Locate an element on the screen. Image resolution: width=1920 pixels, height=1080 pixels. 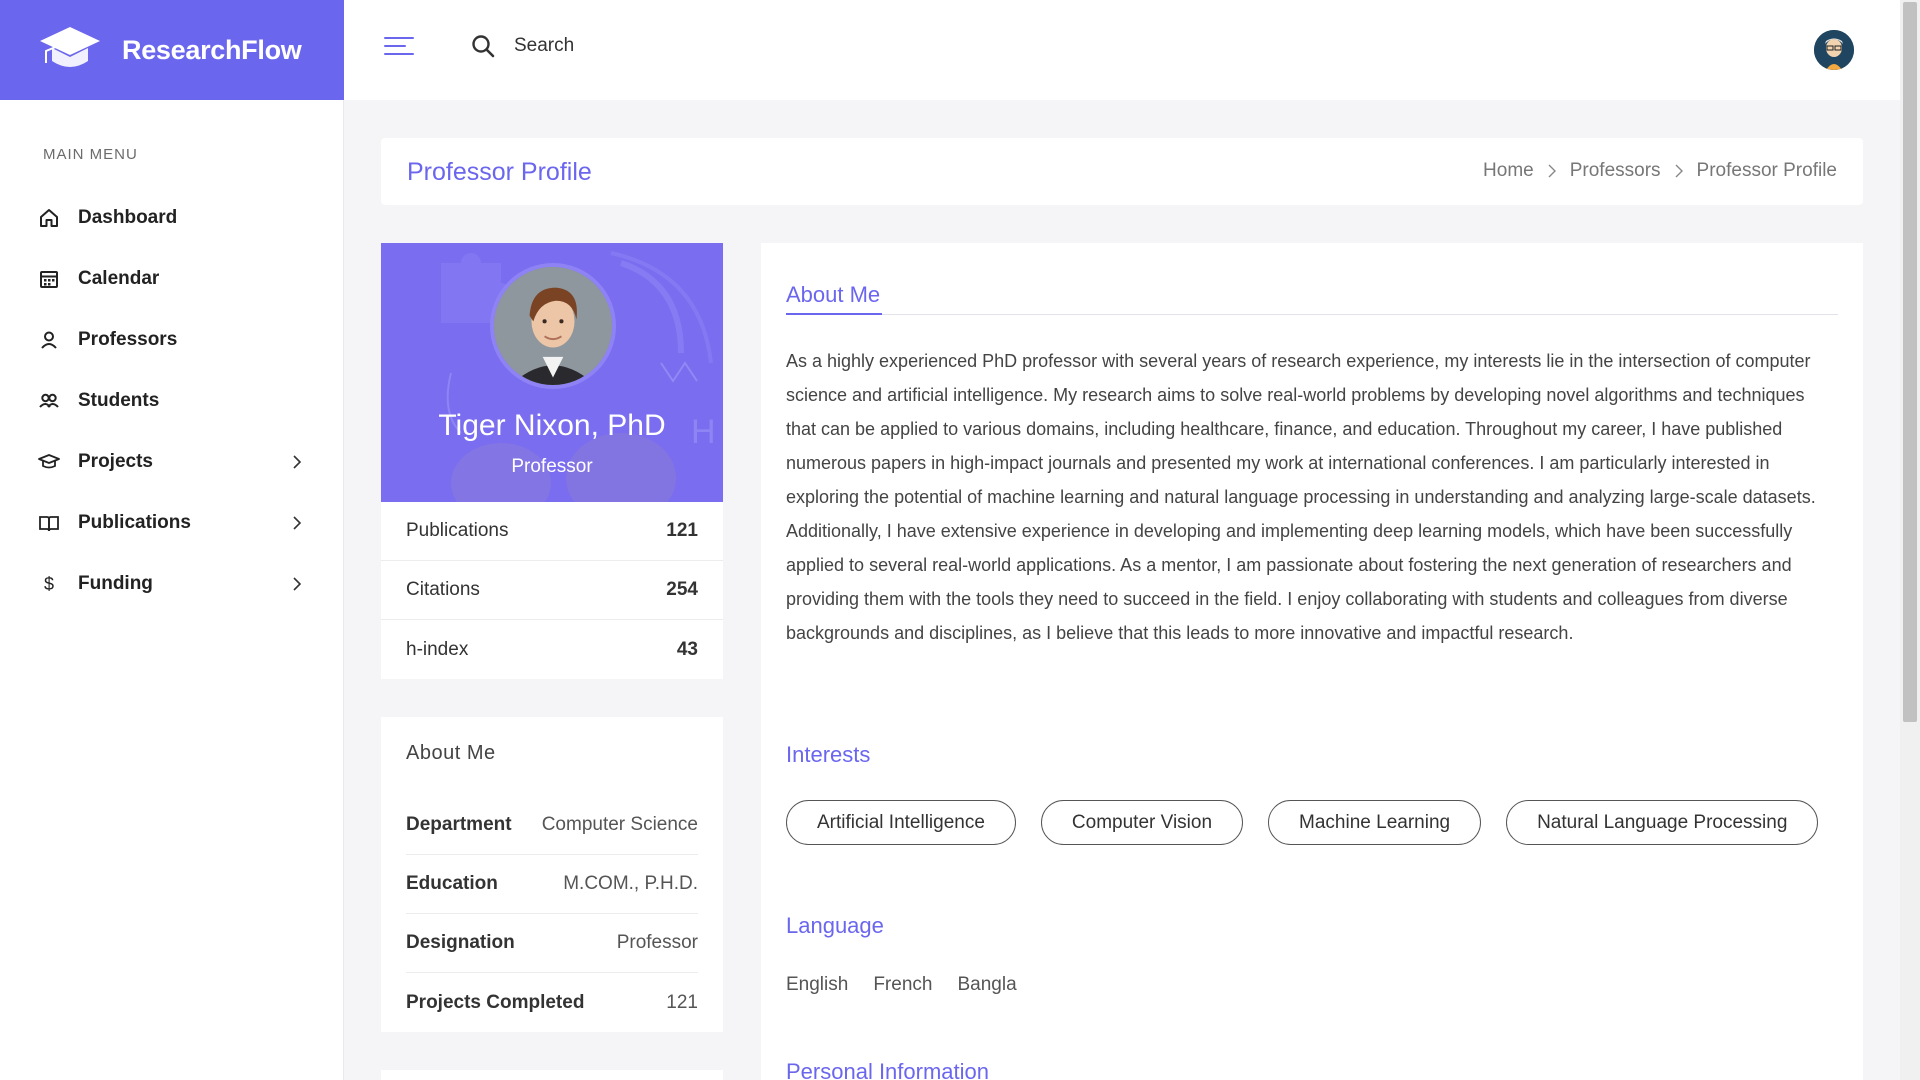
stat-row-citations: Citations 254 is located at coordinates (552, 590).